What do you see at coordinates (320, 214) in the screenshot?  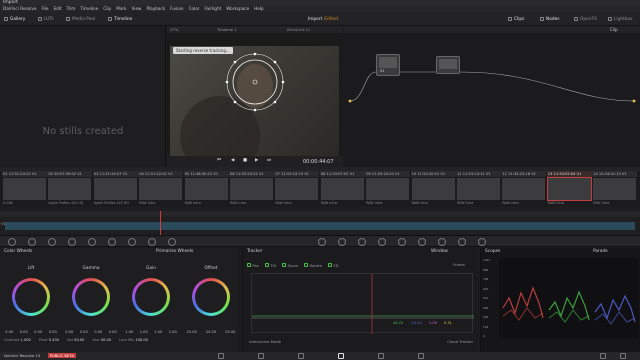 I see `timeline-ruler` at bounding box center [320, 214].